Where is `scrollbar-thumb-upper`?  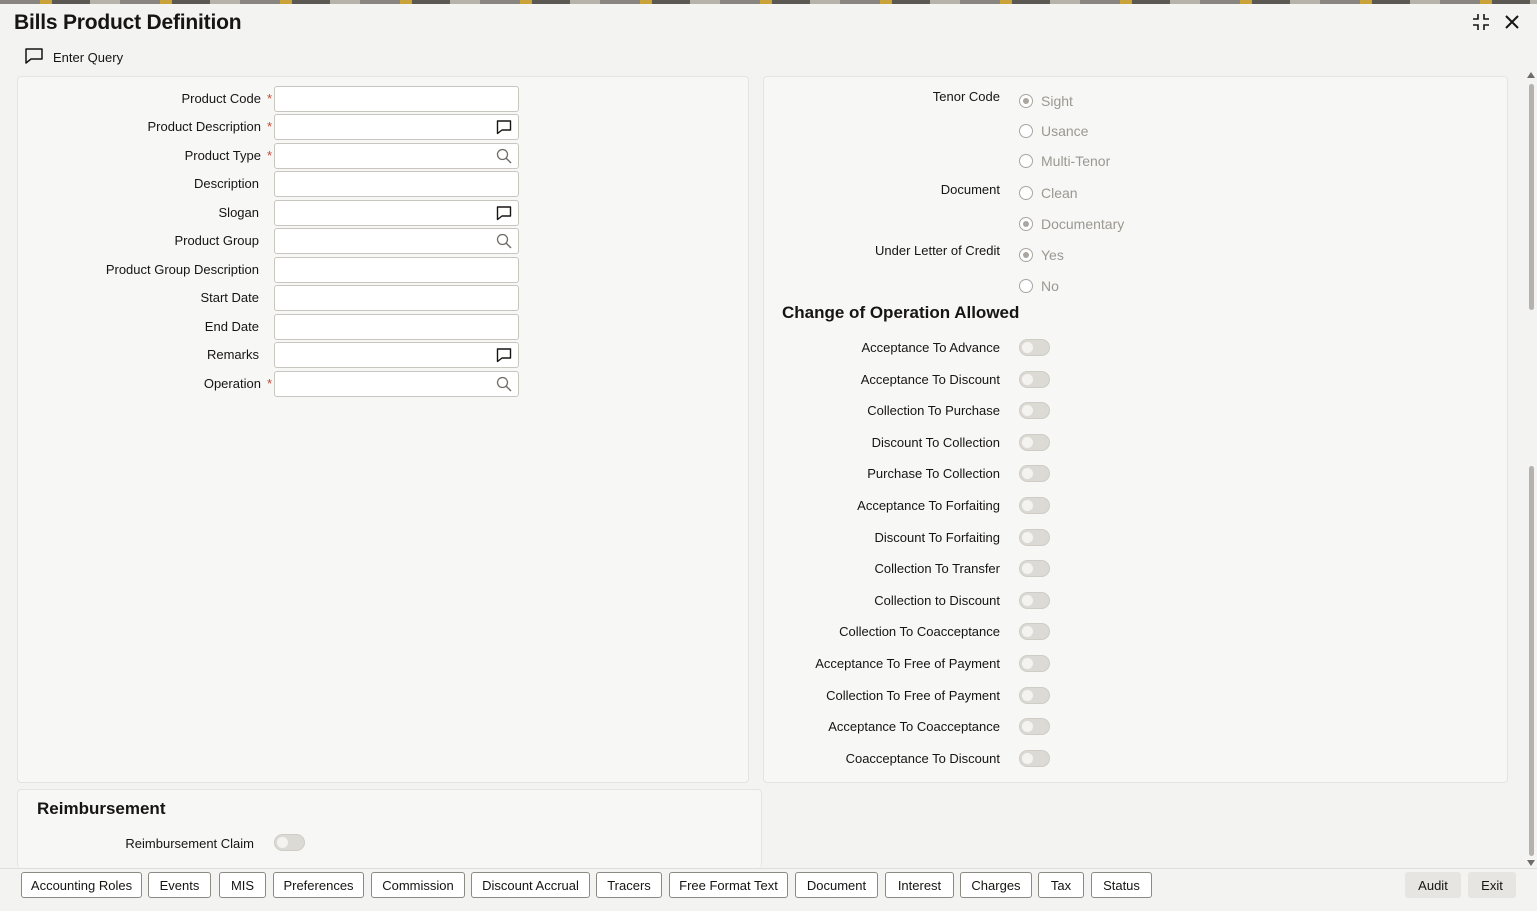
scrollbar-thumb-upper is located at coordinates (1531, 197).